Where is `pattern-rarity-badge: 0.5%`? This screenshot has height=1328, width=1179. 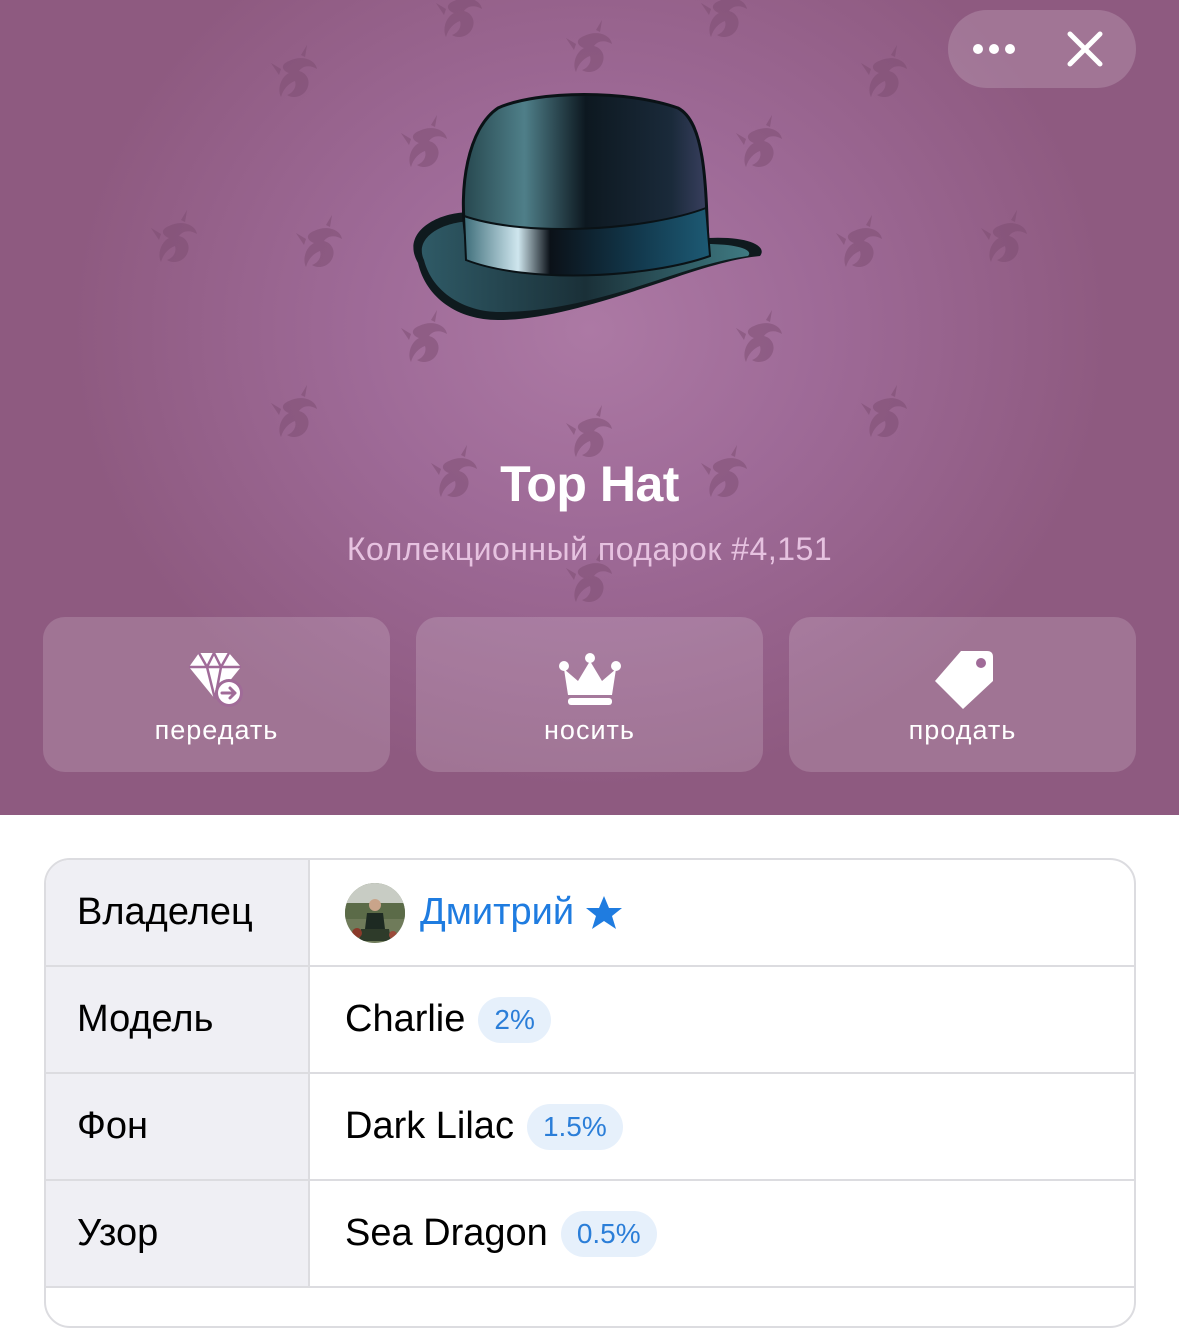 pattern-rarity-badge: 0.5% is located at coordinates (608, 1233).